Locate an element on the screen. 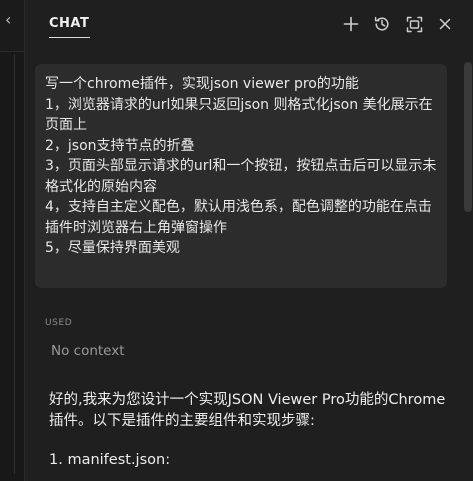  history-icon is located at coordinates (382, 24).